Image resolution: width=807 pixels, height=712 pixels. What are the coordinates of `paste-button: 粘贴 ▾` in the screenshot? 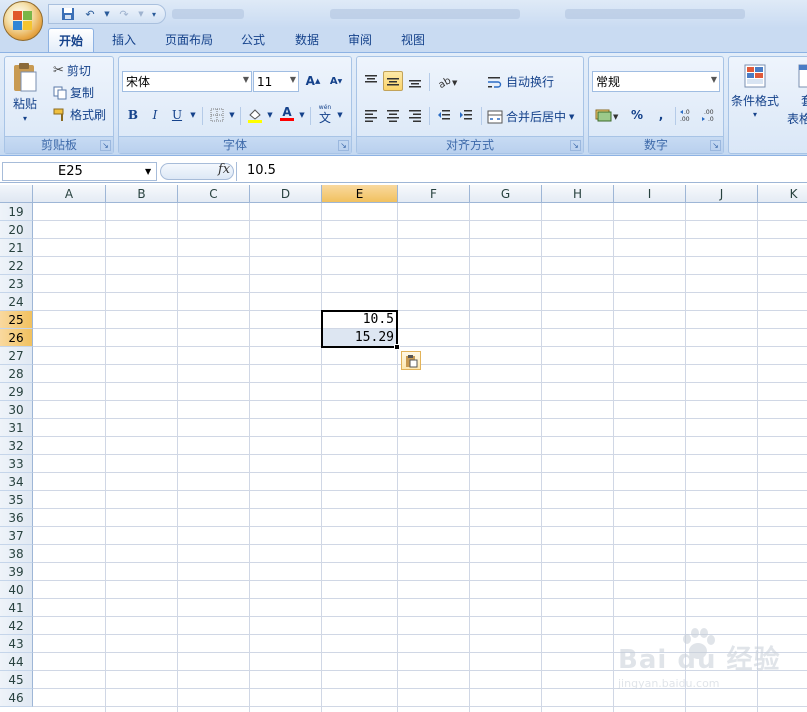 It's located at (25, 92).